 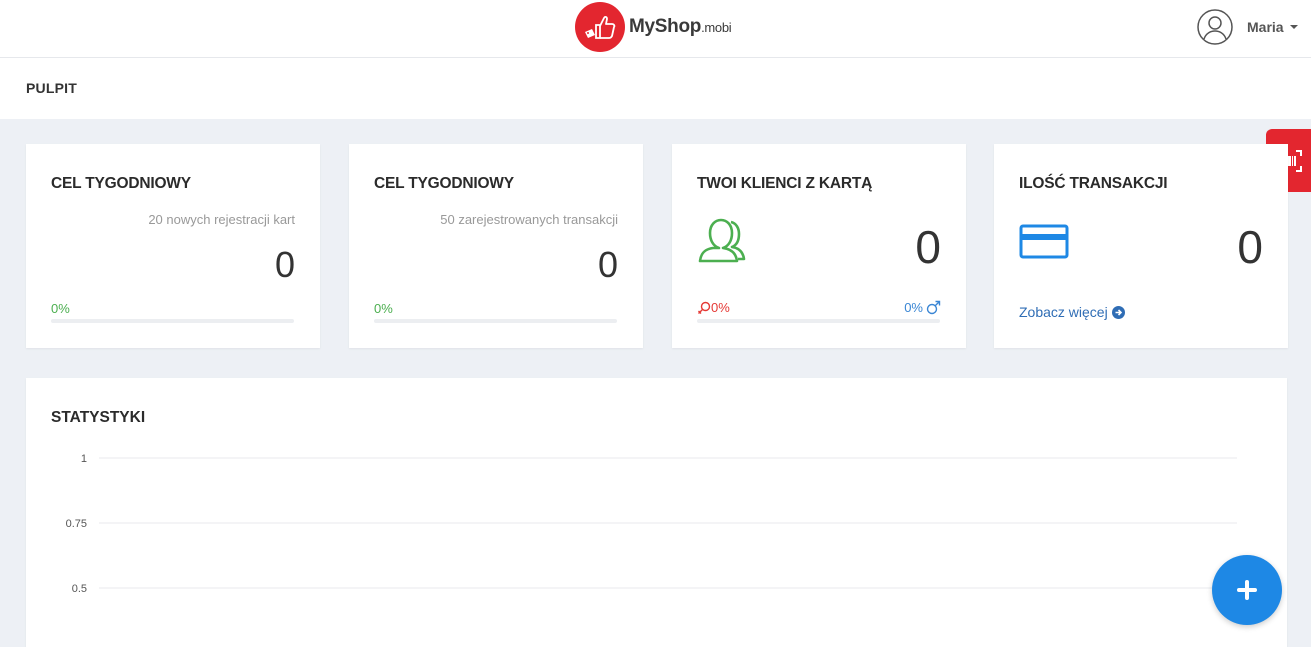 What do you see at coordinates (713, 307) in the screenshot?
I see `female-percent: 0%` at bounding box center [713, 307].